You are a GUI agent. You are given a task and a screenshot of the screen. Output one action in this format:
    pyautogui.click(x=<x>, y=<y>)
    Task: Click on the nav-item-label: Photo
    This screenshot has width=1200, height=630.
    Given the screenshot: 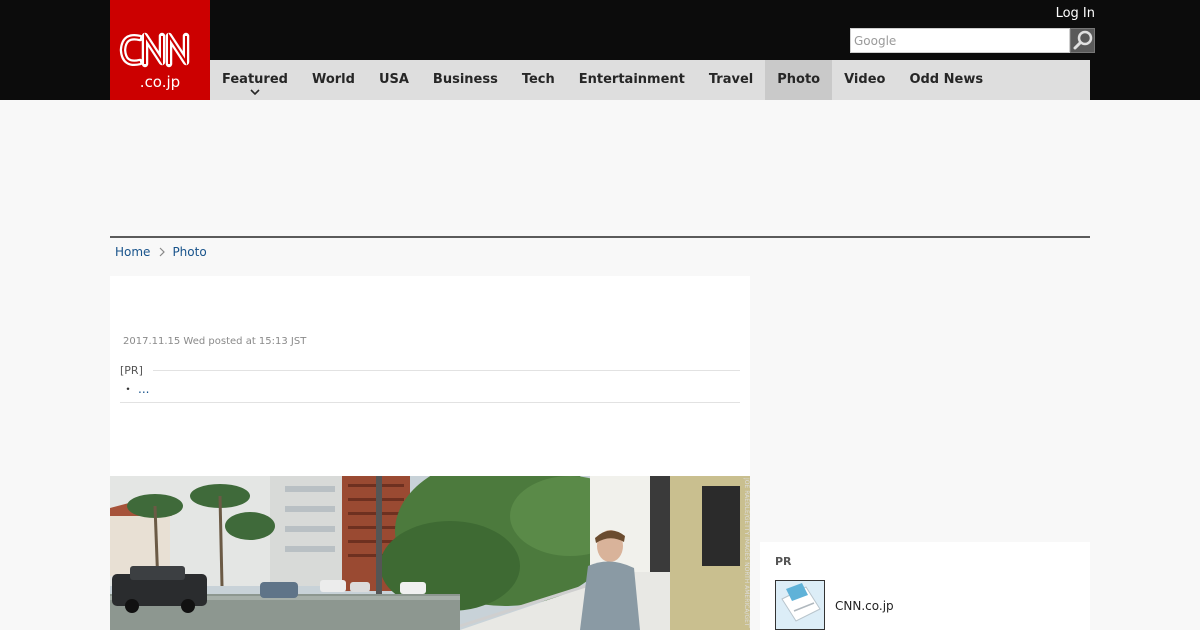 What is the action you would take?
    pyautogui.click(x=799, y=79)
    